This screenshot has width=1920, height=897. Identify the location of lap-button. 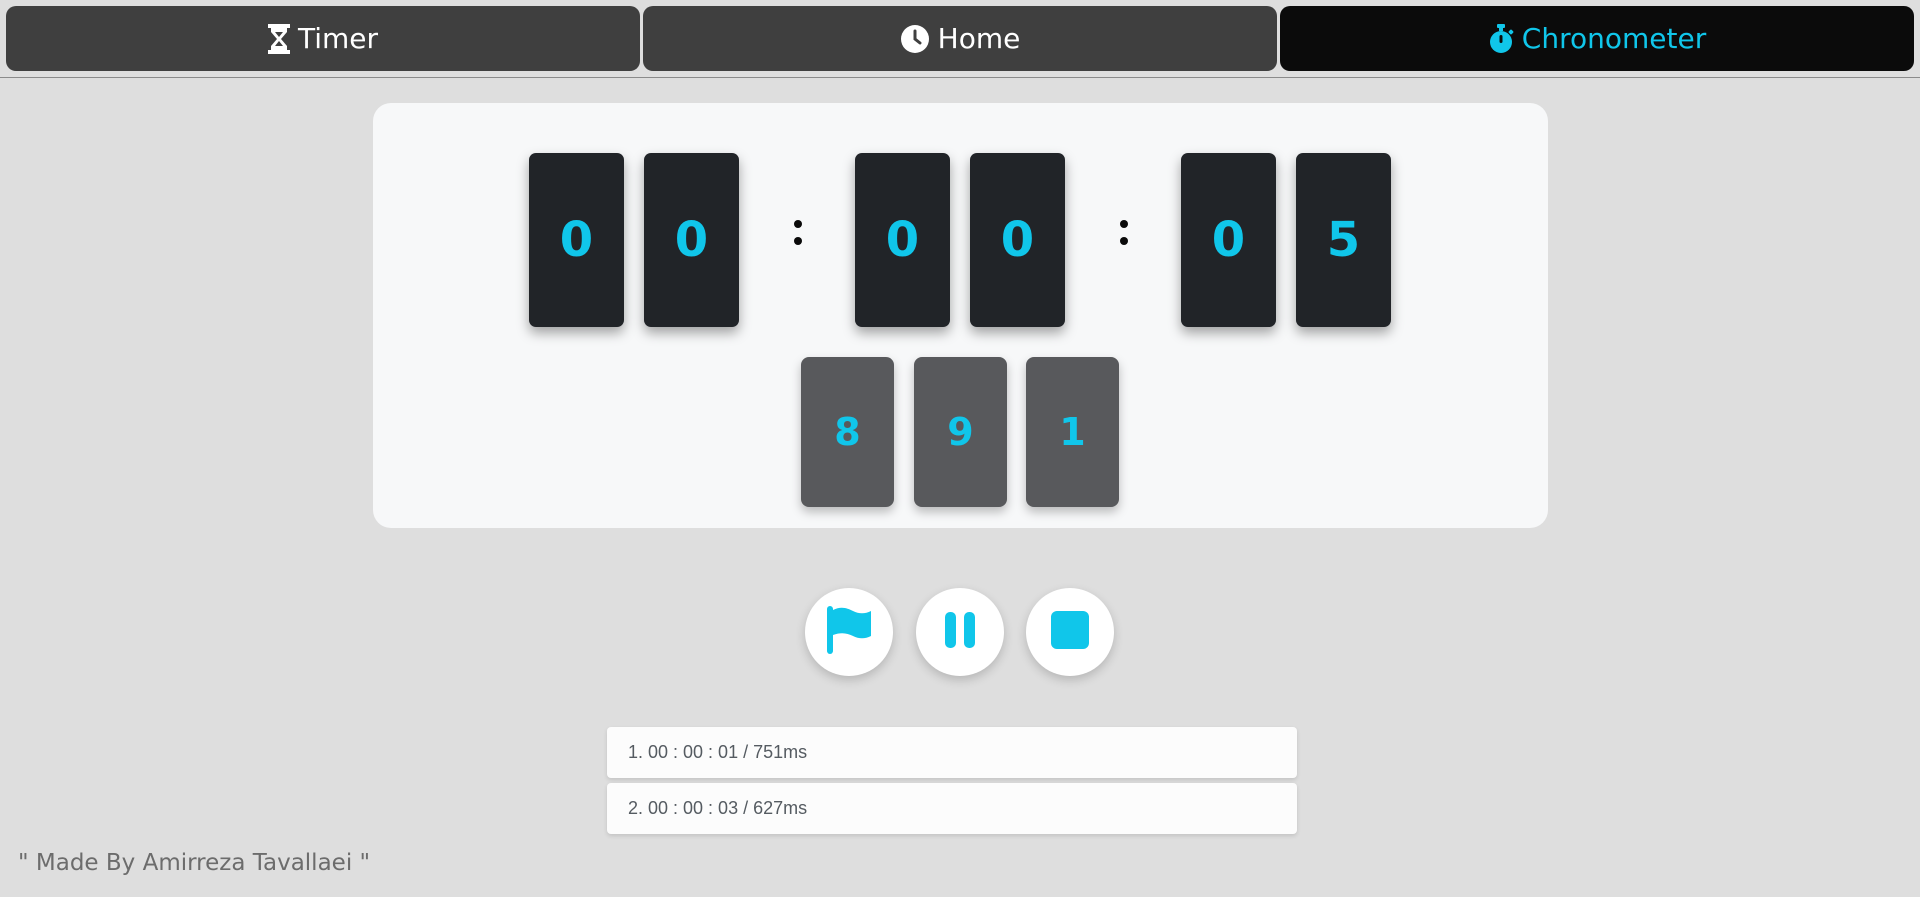
(849, 632).